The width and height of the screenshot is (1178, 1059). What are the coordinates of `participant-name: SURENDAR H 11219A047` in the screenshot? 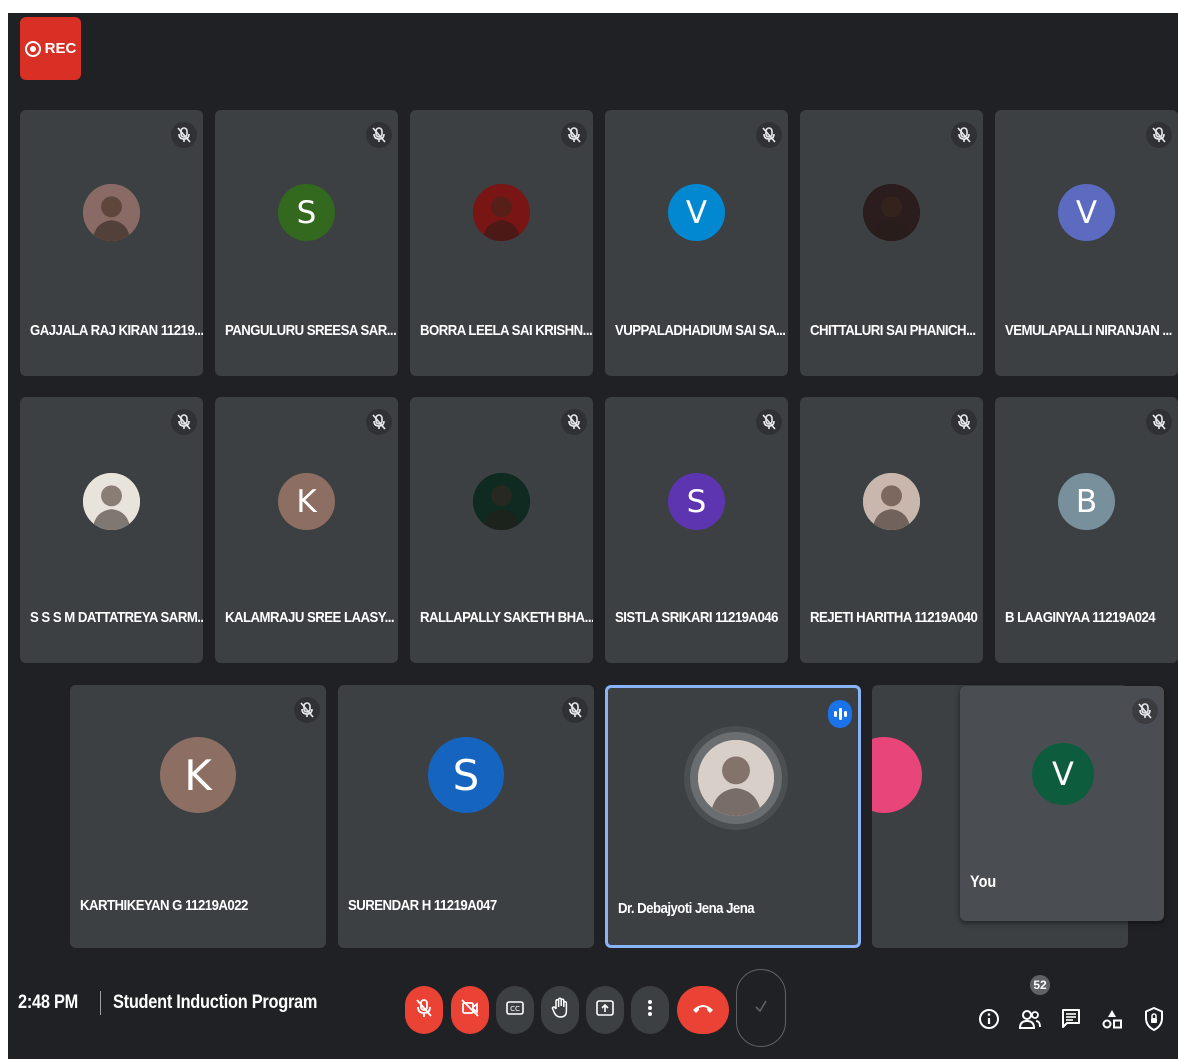 It's located at (422, 905).